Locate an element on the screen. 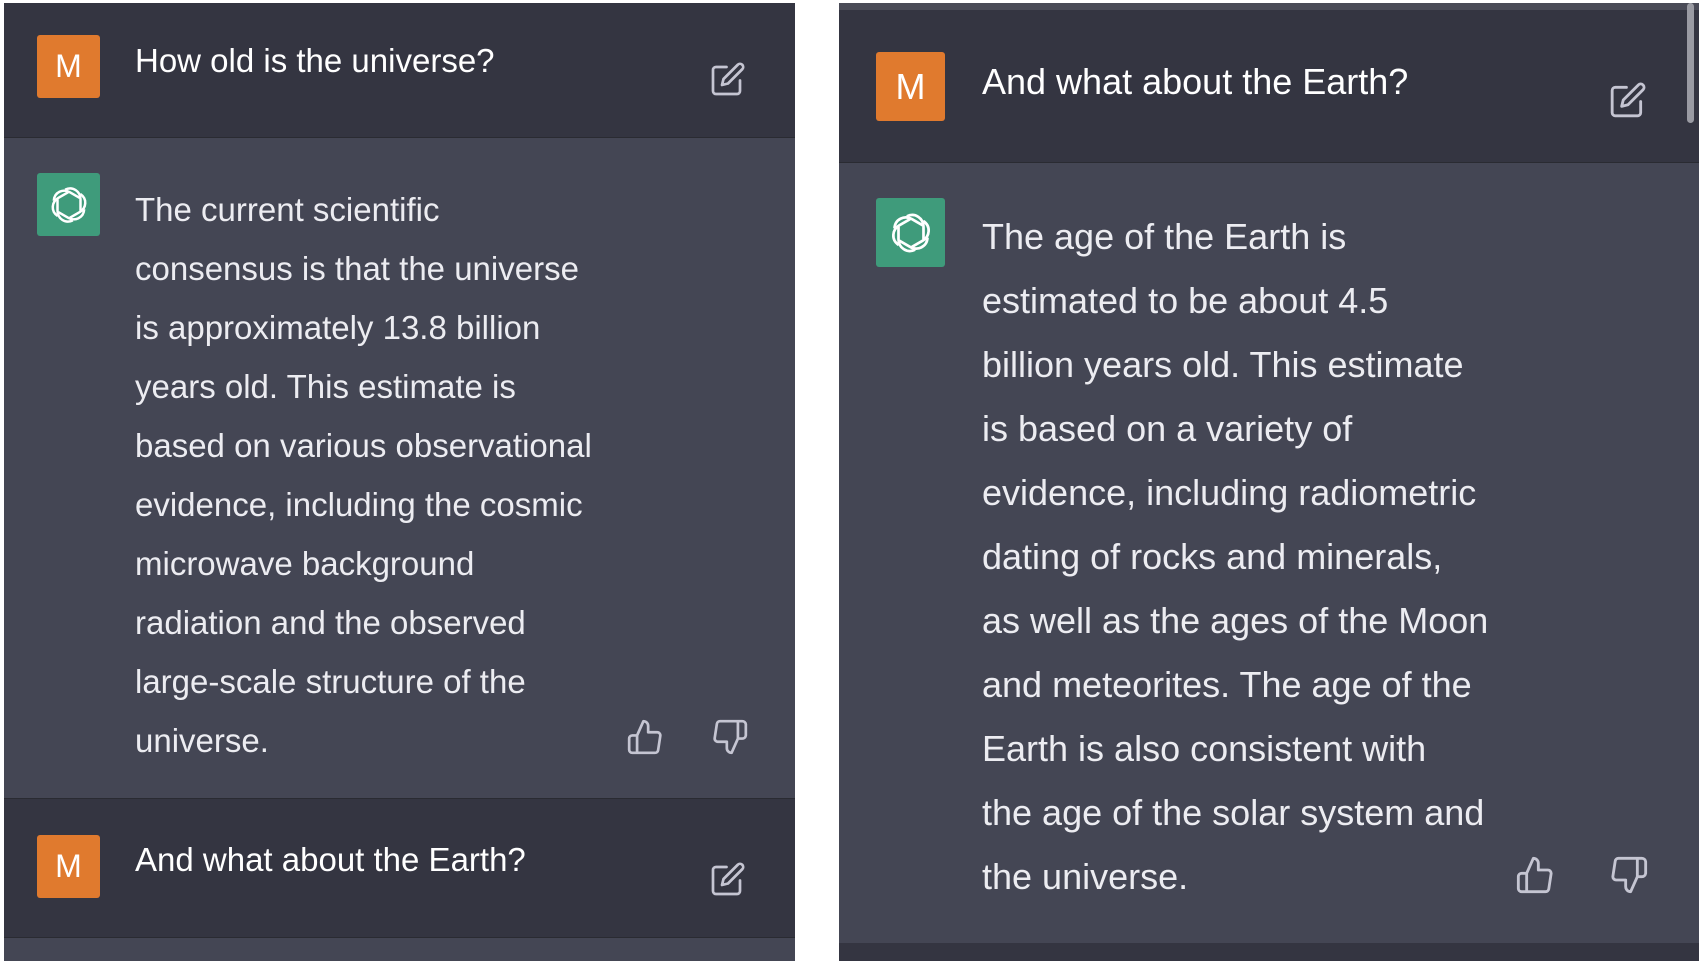 The width and height of the screenshot is (1702, 964). scrollbar is located at coordinates (1690, 63).